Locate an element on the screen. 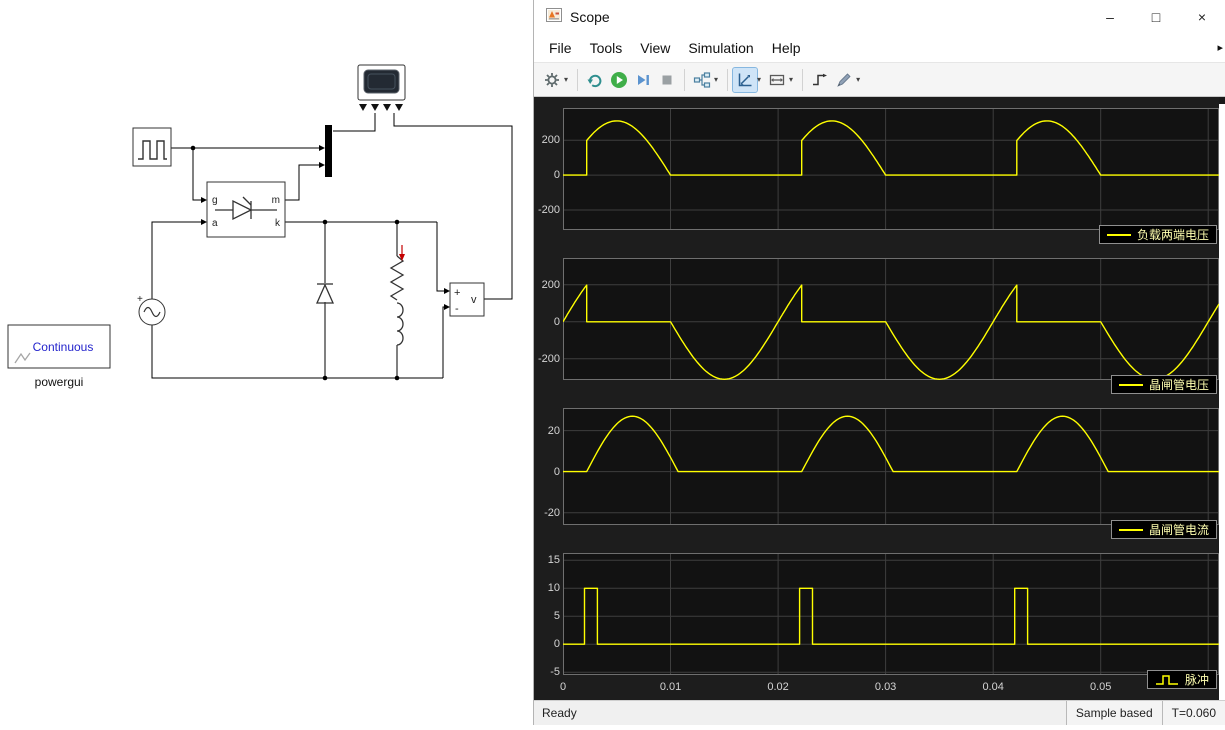 Image resolution: width=1225 pixels, height=730 pixels. menu-item-help: Help is located at coordinates (786, 48).